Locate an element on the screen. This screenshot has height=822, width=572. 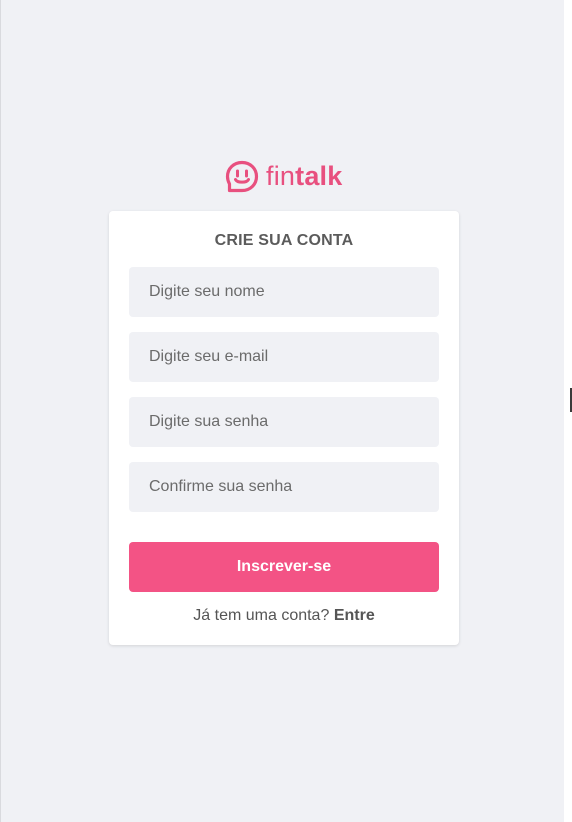
email-input is located at coordinates (284, 357).